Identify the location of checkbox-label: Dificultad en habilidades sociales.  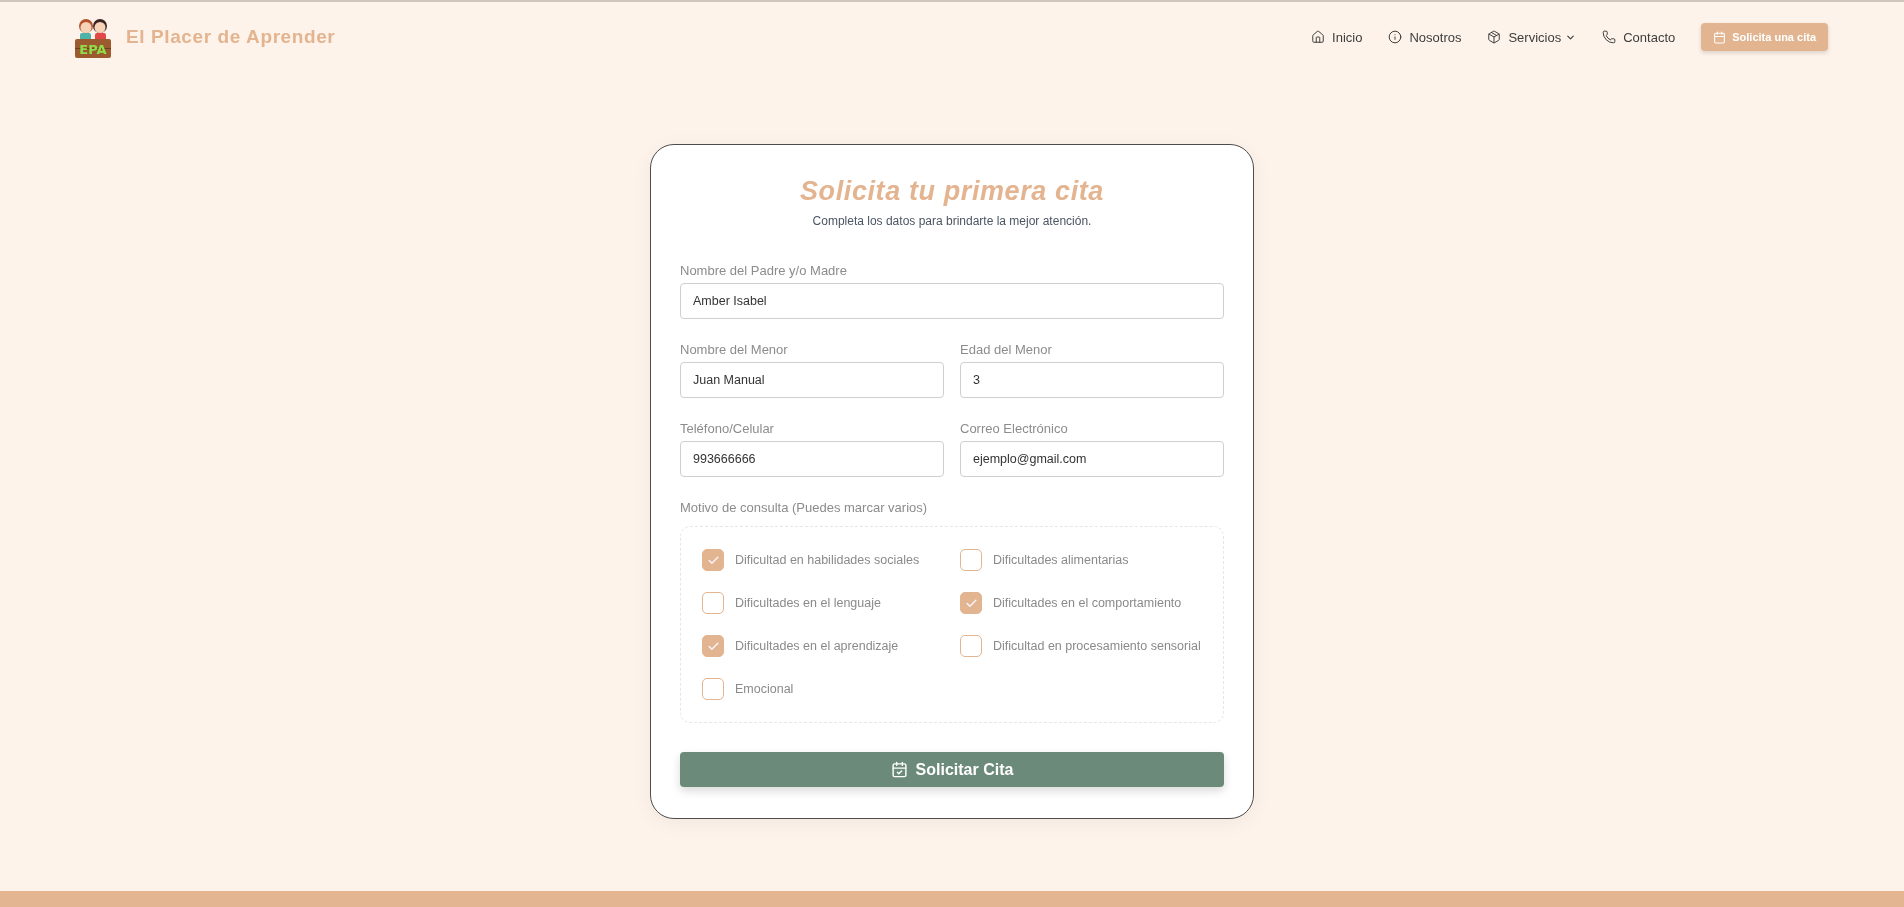
(827, 560).